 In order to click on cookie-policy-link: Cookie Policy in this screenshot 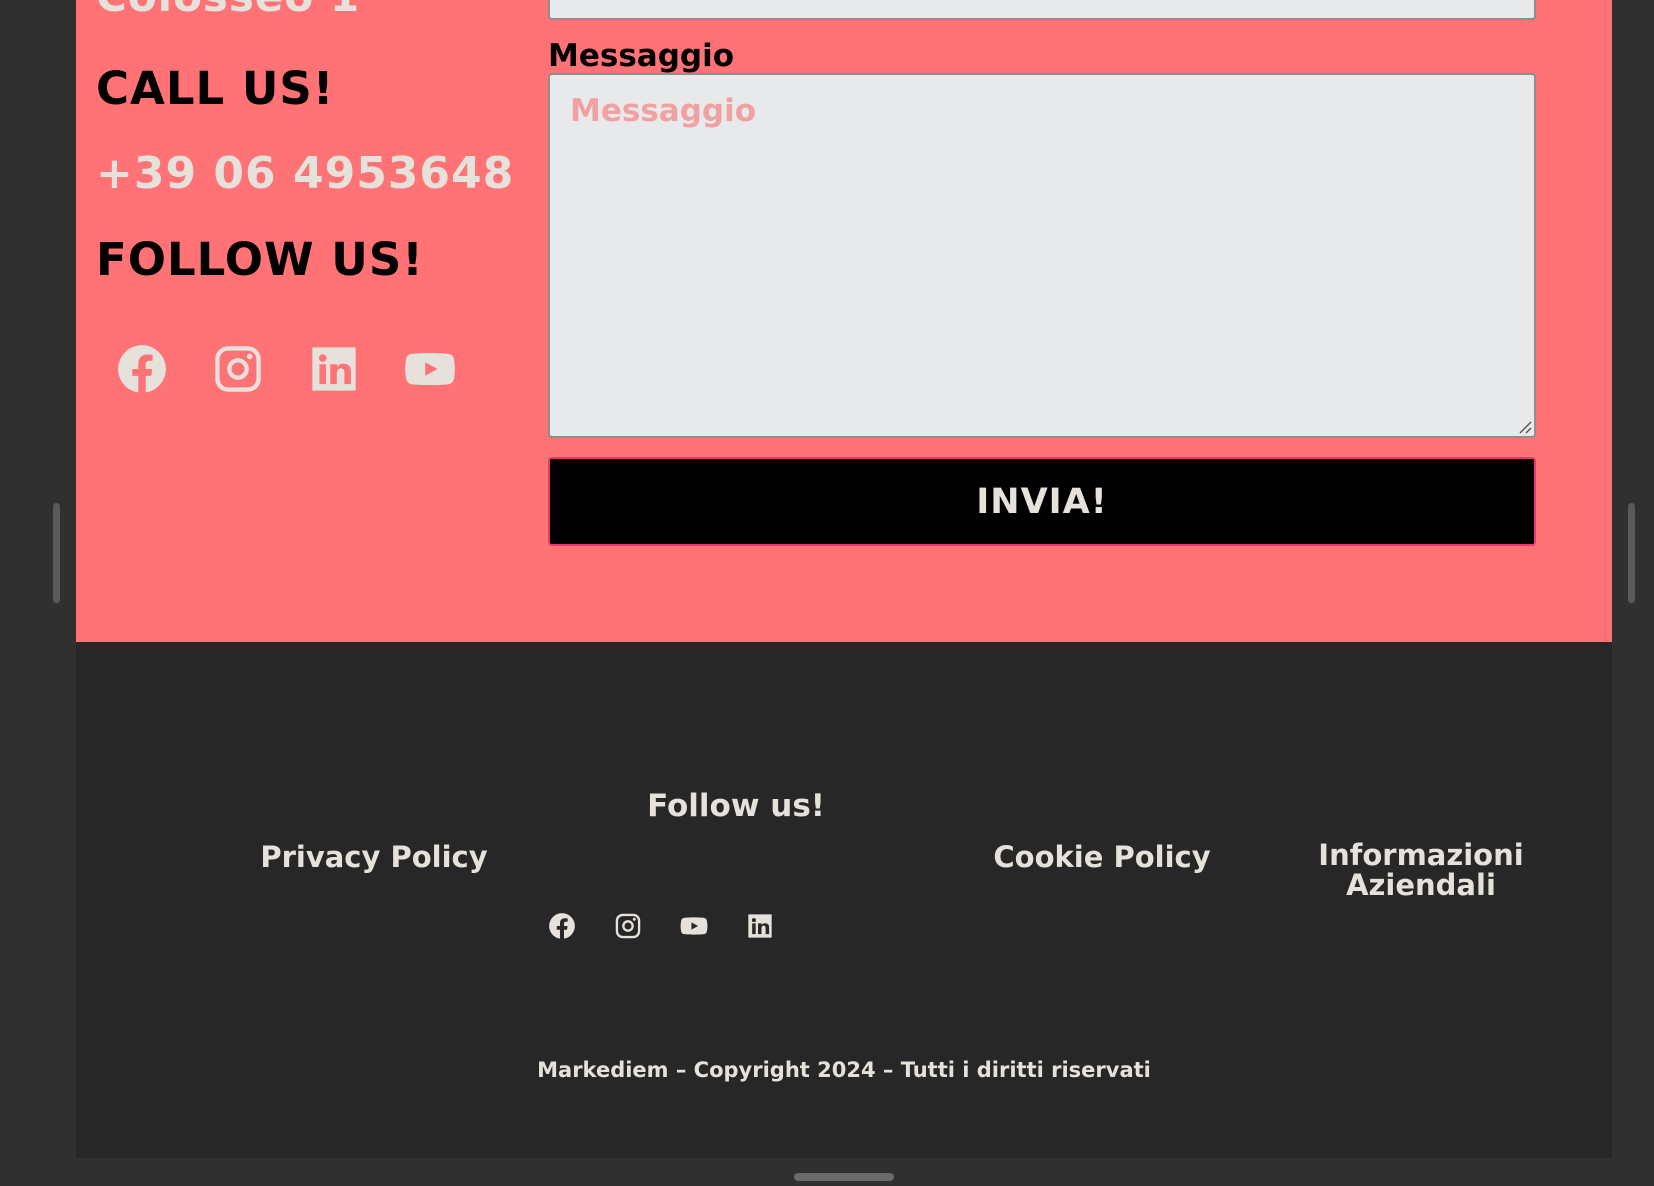, I will do `click(1102, 857)`.